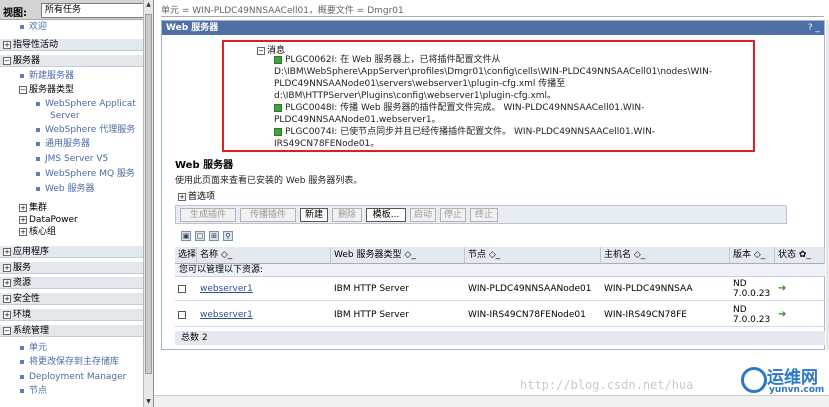 This screenshot has height=407, width=829. I want to click on nav-item-web-: Web 服务器, so click(65, 189).